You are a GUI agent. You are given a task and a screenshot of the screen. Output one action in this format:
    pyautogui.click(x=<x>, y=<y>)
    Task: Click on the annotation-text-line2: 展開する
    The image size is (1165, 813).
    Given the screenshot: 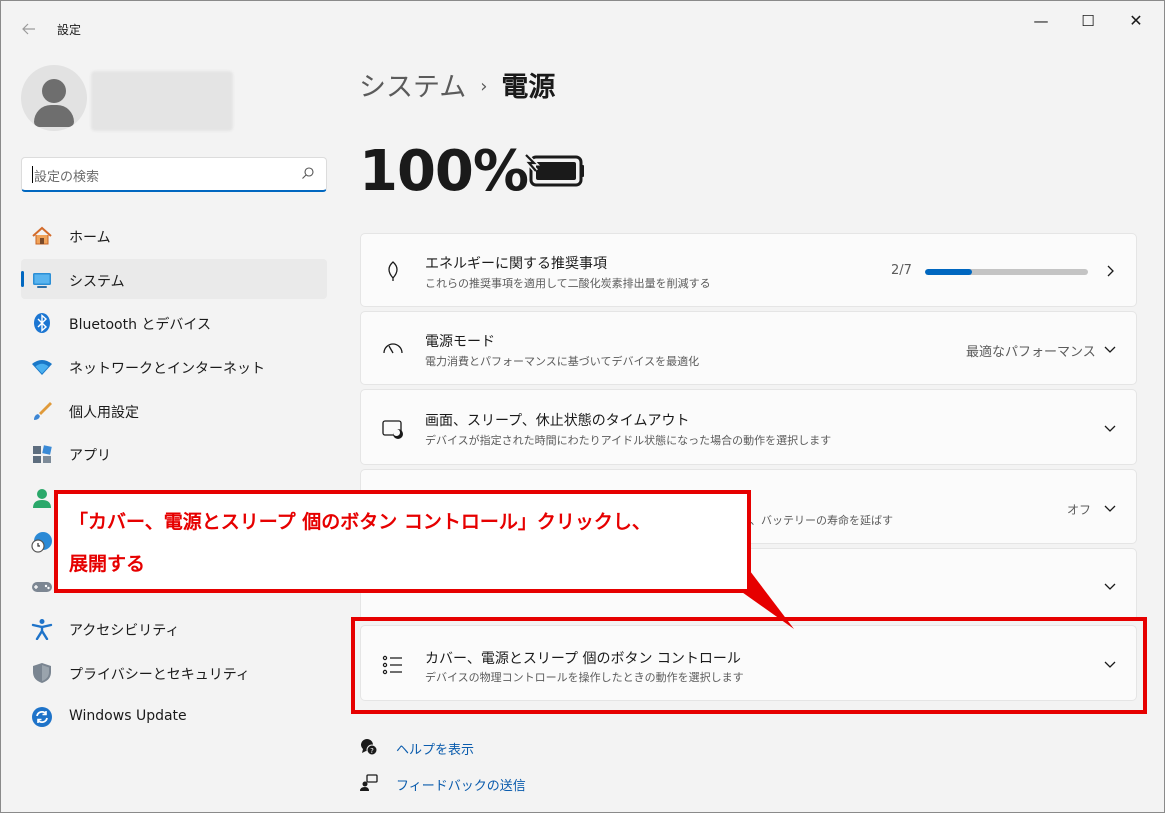 What is the action you would take?
    pyautogui.click(x=107, y=564)
    